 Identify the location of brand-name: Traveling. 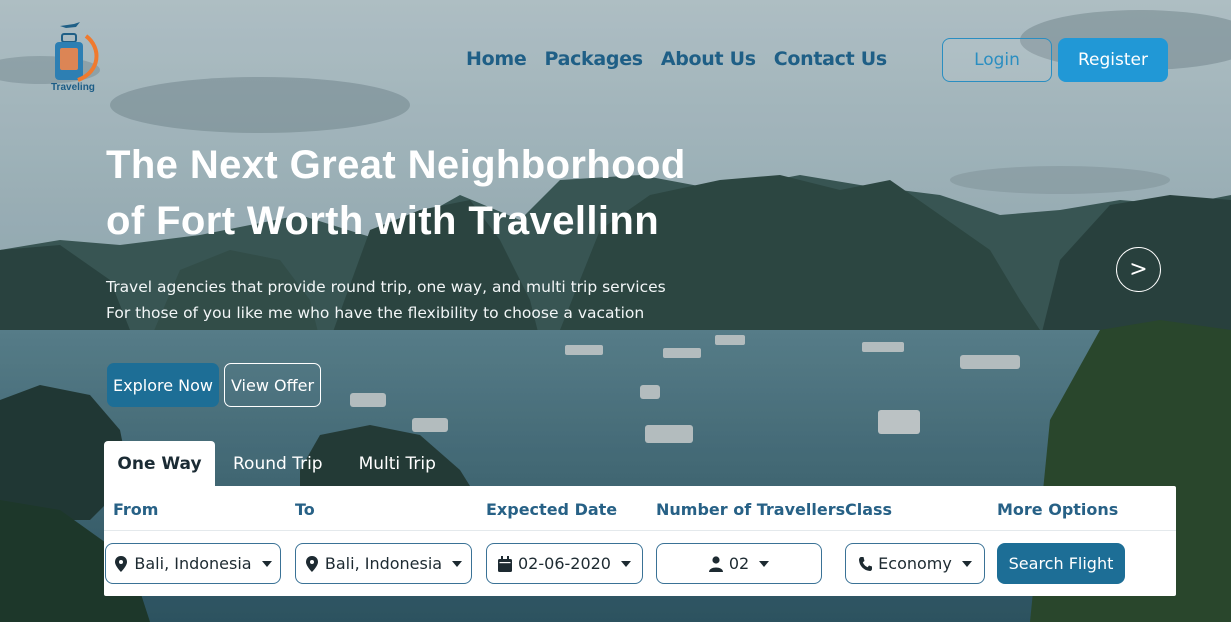
(73, 87).